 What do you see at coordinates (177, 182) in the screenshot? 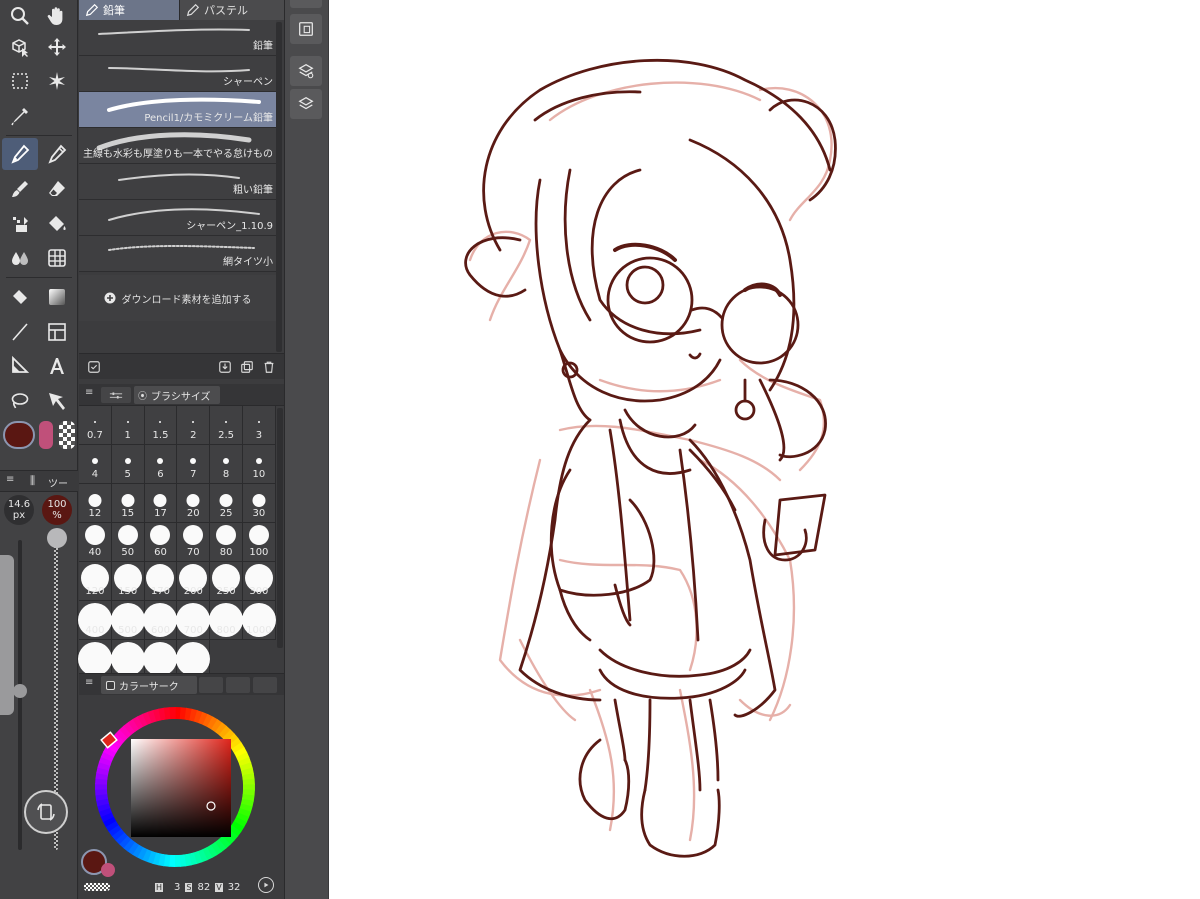
I see `brush-item: 粗い鉛筆` at bounding box center [177, 182].